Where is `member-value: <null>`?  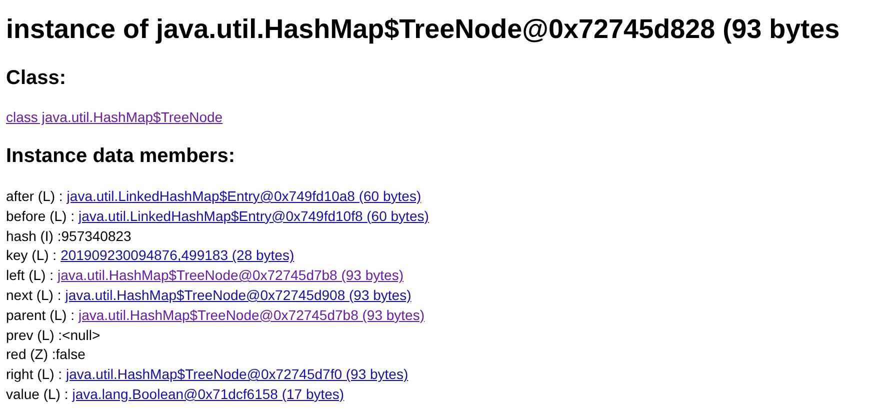 member-value: <null> is located at coordinates (81, 335).